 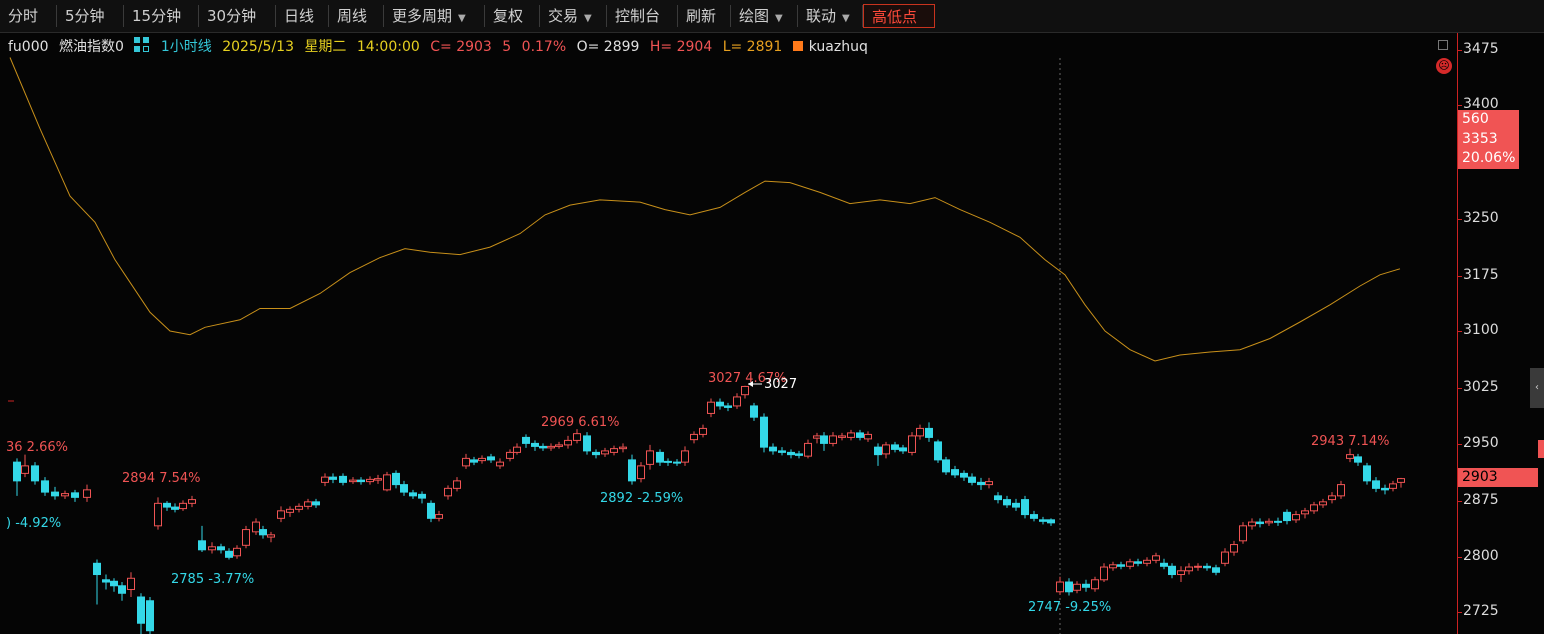 I want to click on maximize-icon, so click(x=1443, y=45).